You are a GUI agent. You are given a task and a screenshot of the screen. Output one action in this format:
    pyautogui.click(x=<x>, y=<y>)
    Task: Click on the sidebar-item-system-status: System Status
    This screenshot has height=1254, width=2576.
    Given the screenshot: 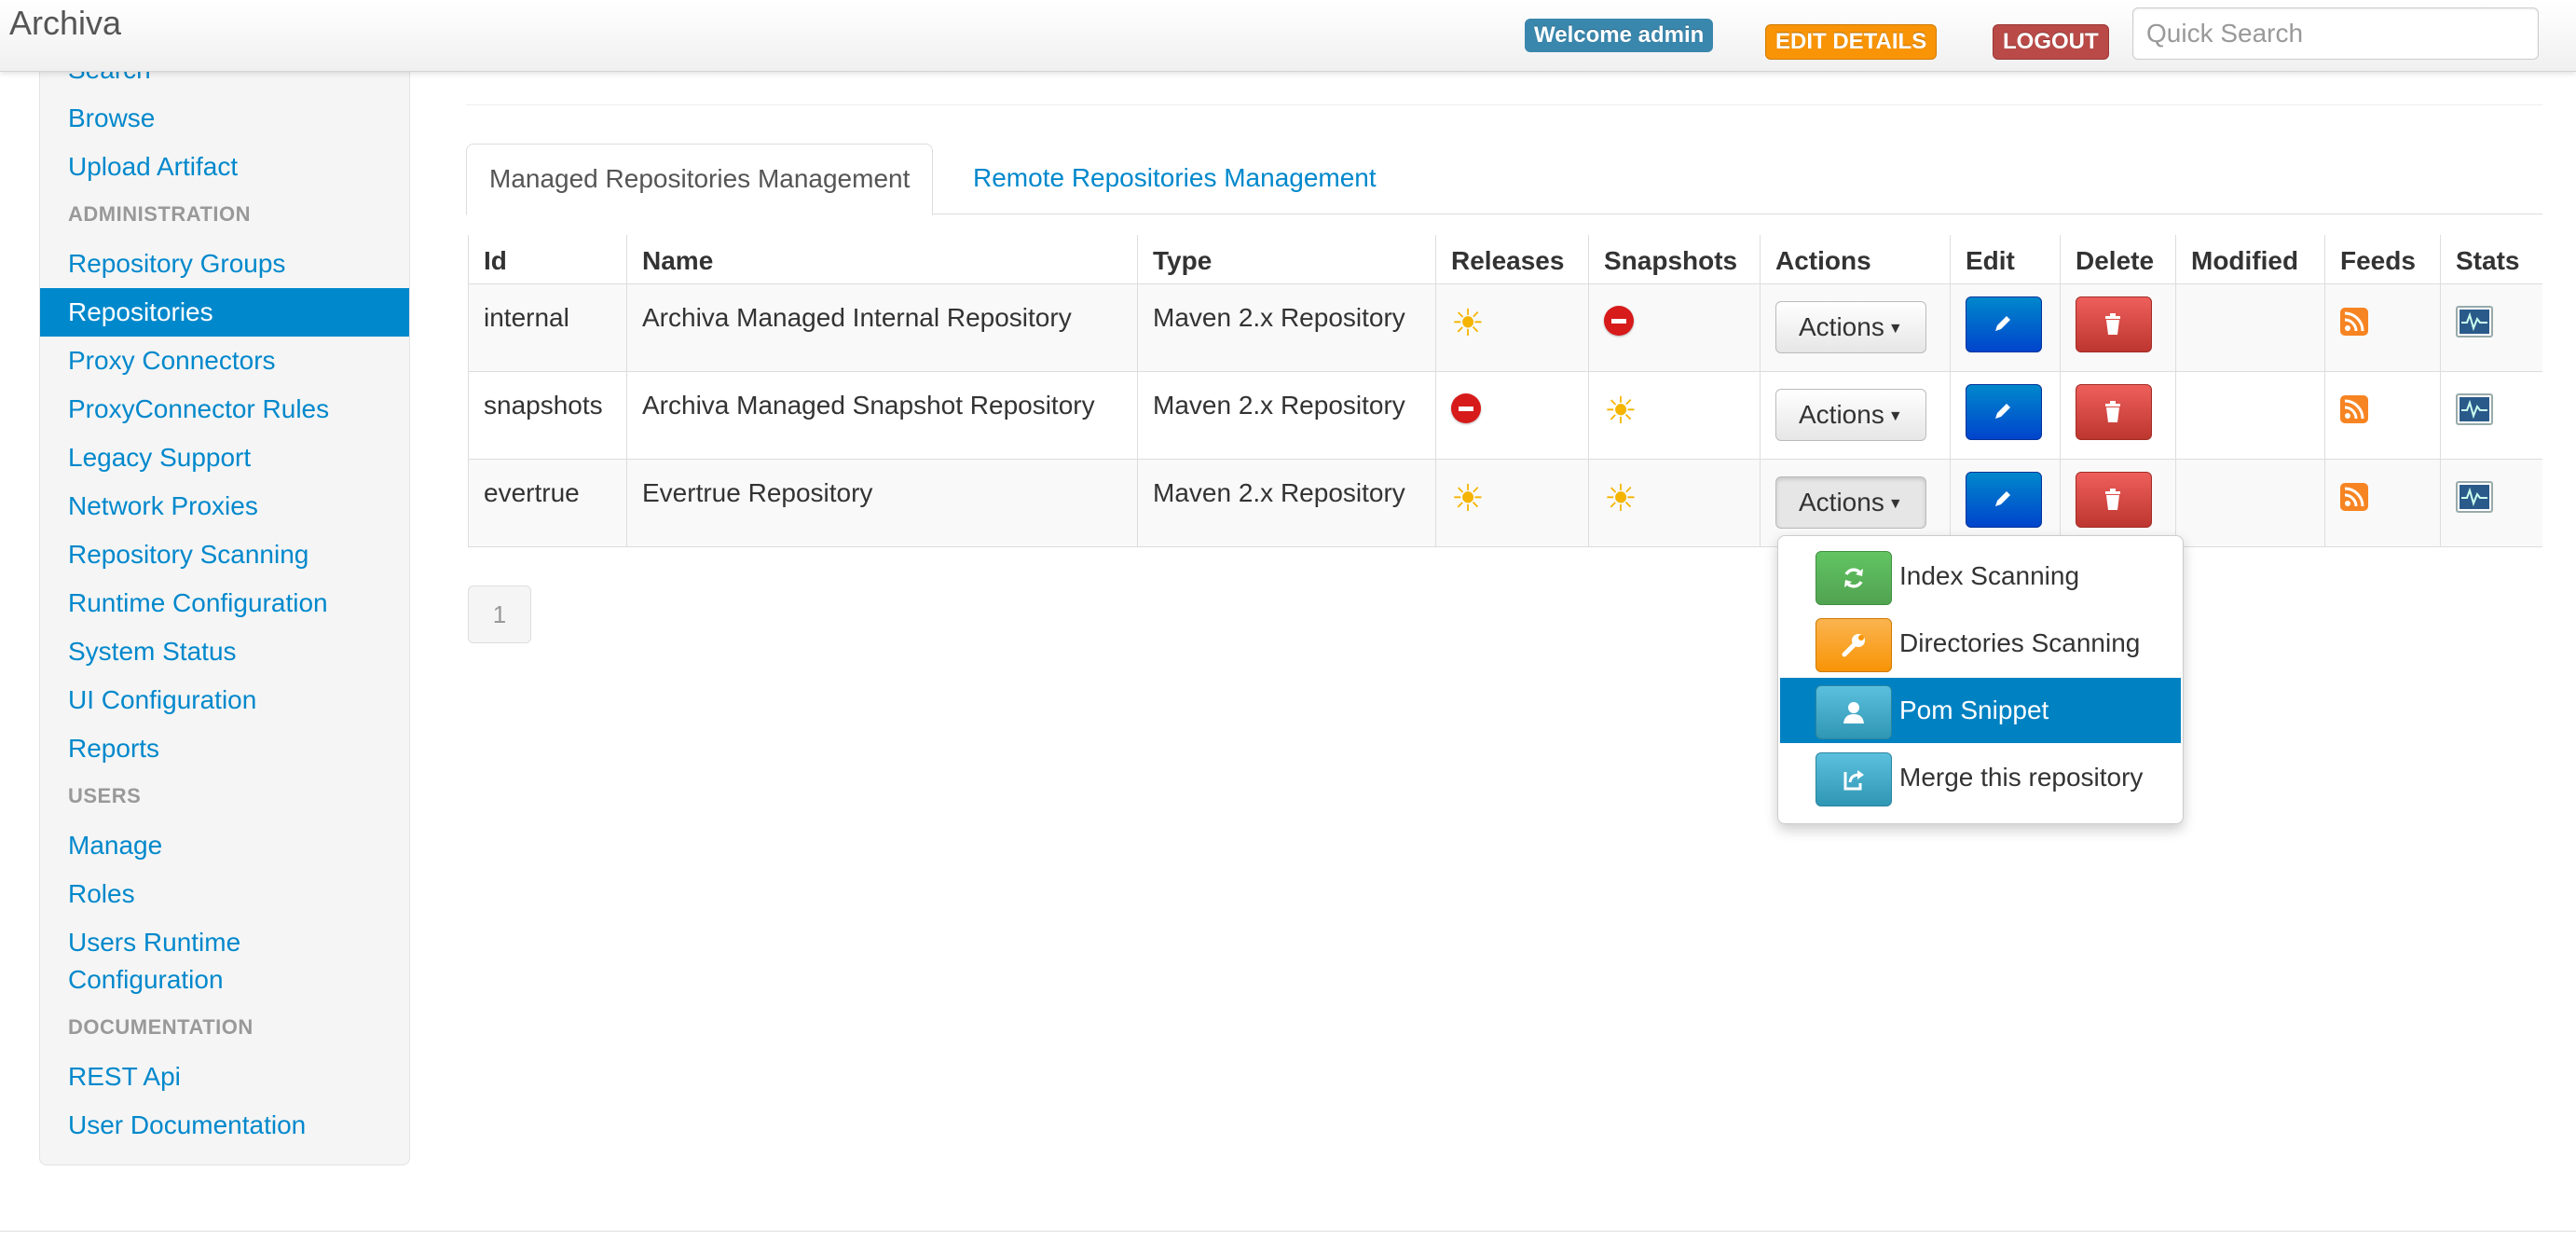 What is the action you would take?
    pyautogui.click(x=224, y=651)
    